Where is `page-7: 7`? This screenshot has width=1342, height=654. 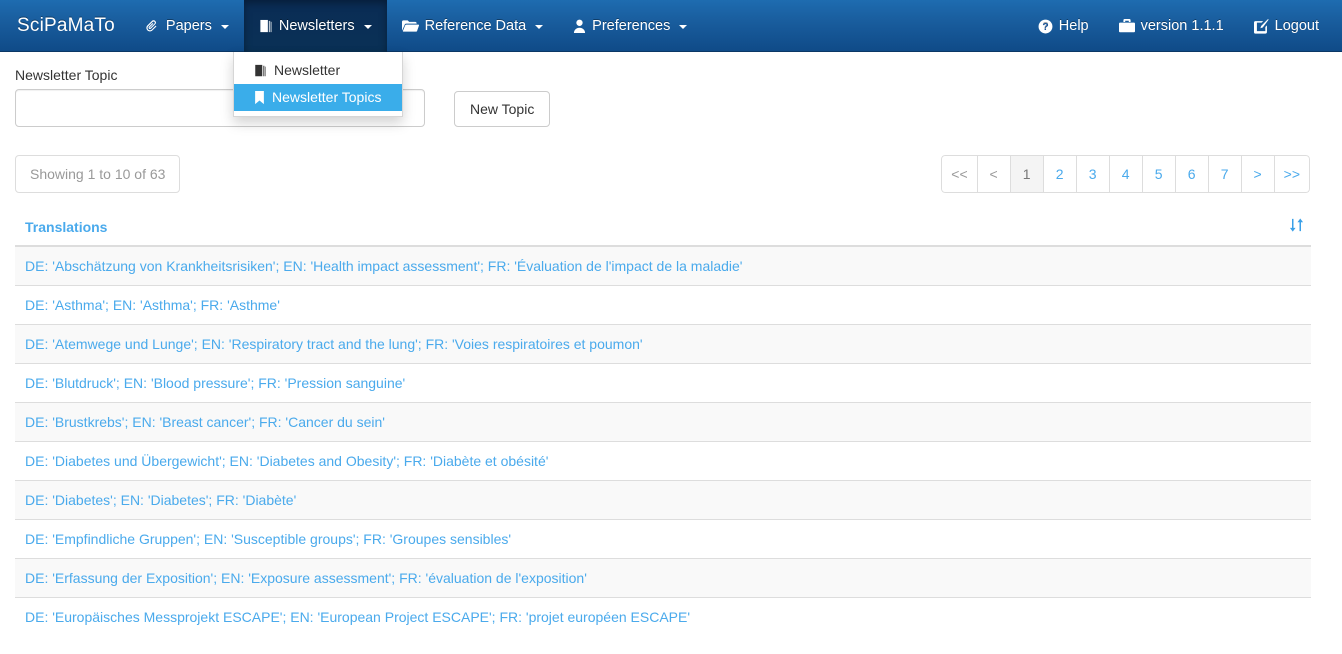
page-7: 7 is located at coordinates (1225, 174).